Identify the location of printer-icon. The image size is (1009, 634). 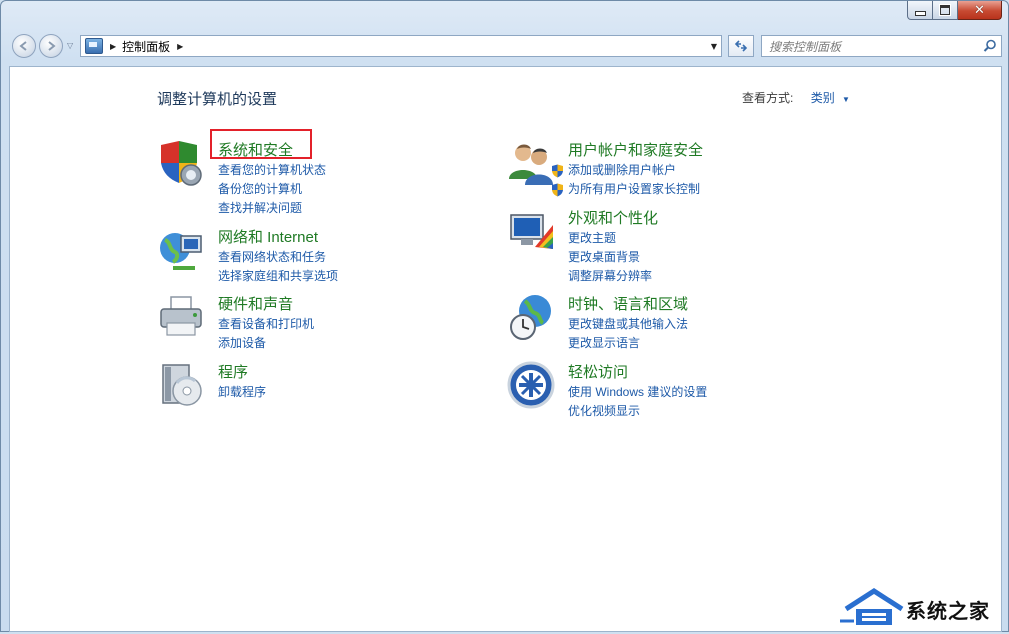
(181, 317).